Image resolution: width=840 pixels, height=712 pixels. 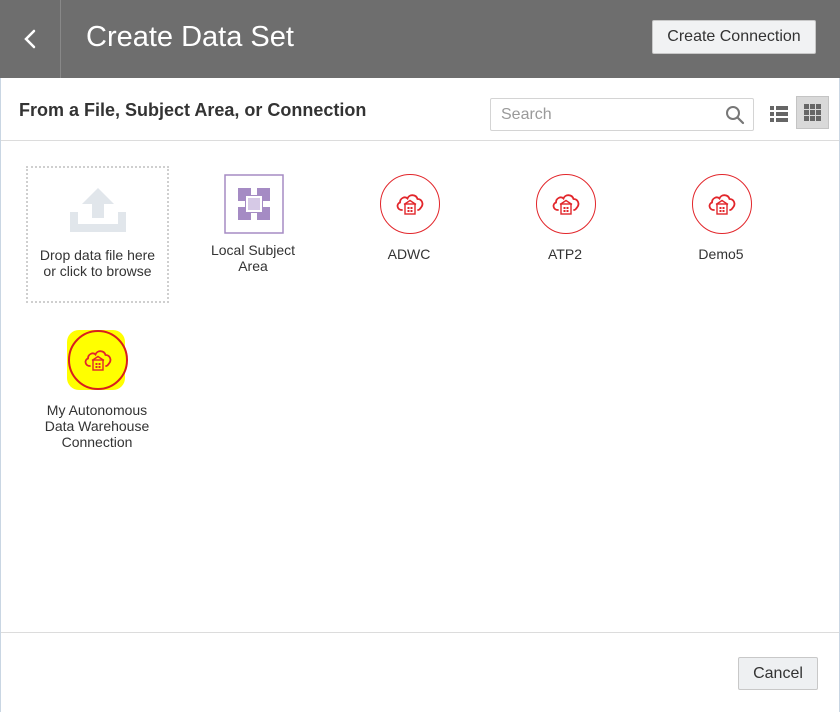 I want to click on source-tile-demo5: Demo5, so click(x=721, y=224).